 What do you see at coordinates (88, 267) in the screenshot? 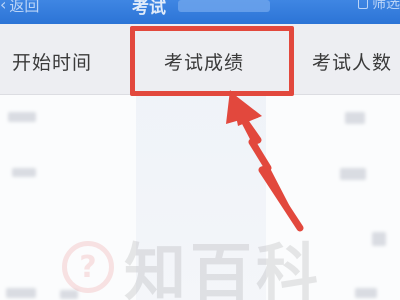
I see `watermark-question-icon: ?` at bounding box center [88, 267].